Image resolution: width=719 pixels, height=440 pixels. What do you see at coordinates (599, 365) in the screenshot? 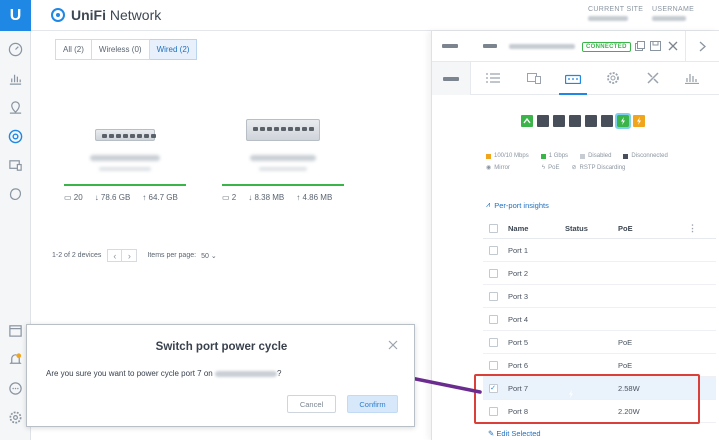
I see `table-row: Port 6 PoE` at bounding box center [599, 365].